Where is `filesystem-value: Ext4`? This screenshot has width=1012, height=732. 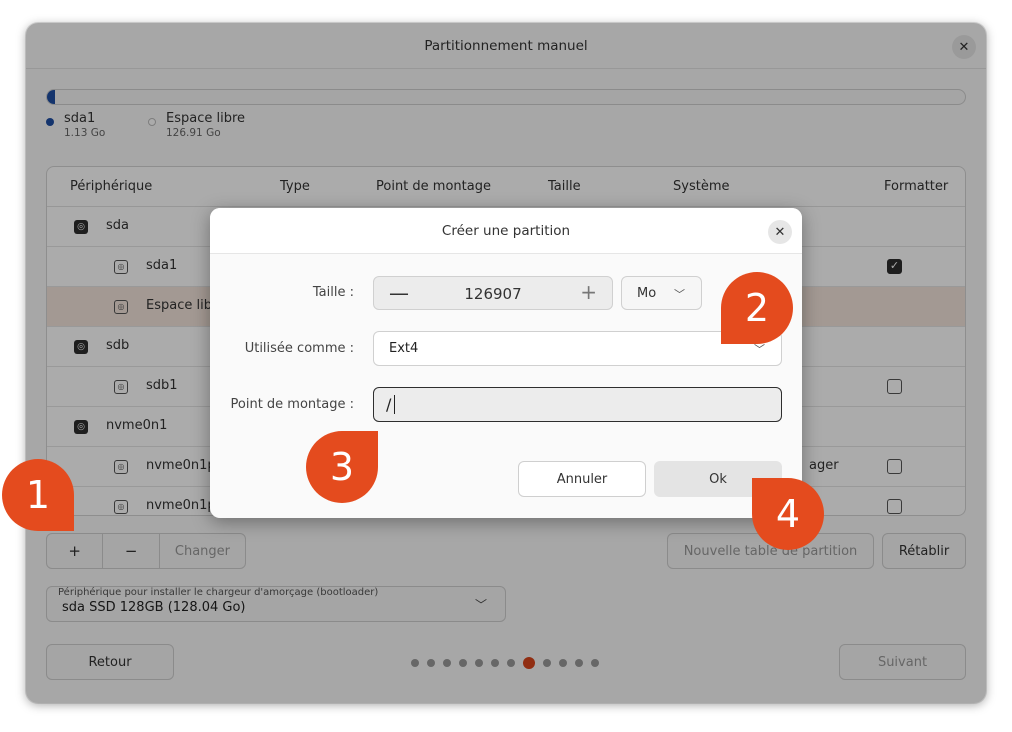 filesystem-value: Ext4 is located at coordinates (404, 348).